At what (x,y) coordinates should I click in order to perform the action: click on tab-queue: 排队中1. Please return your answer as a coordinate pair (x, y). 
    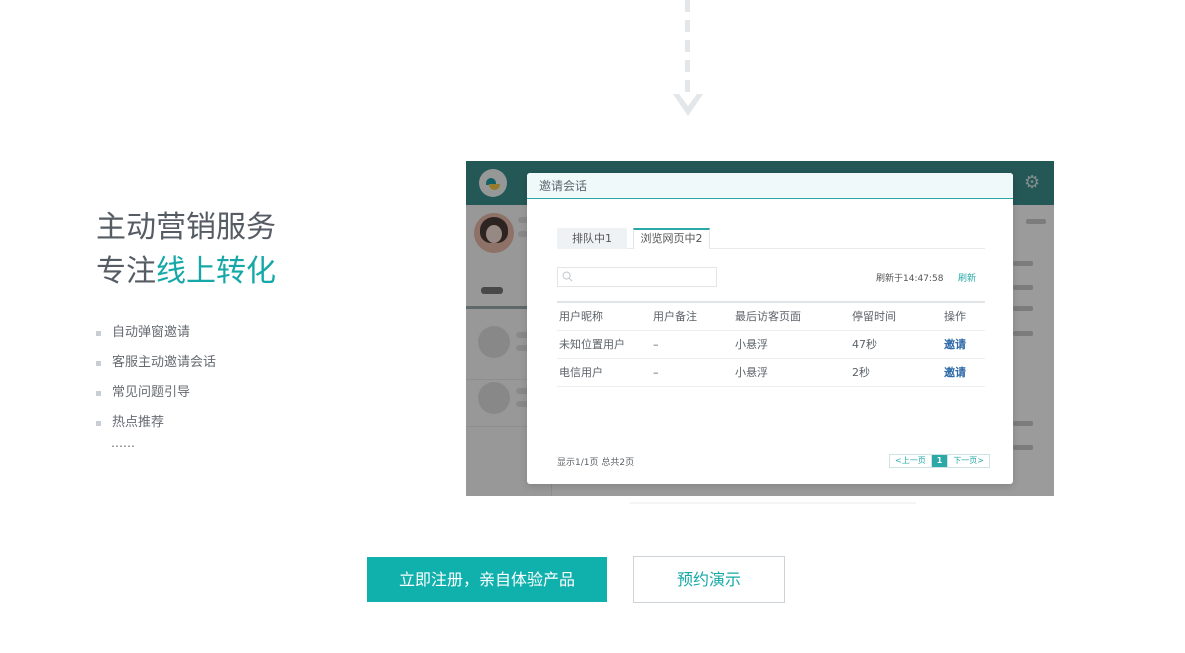
    Looking at the image, I should click on (592, 238).